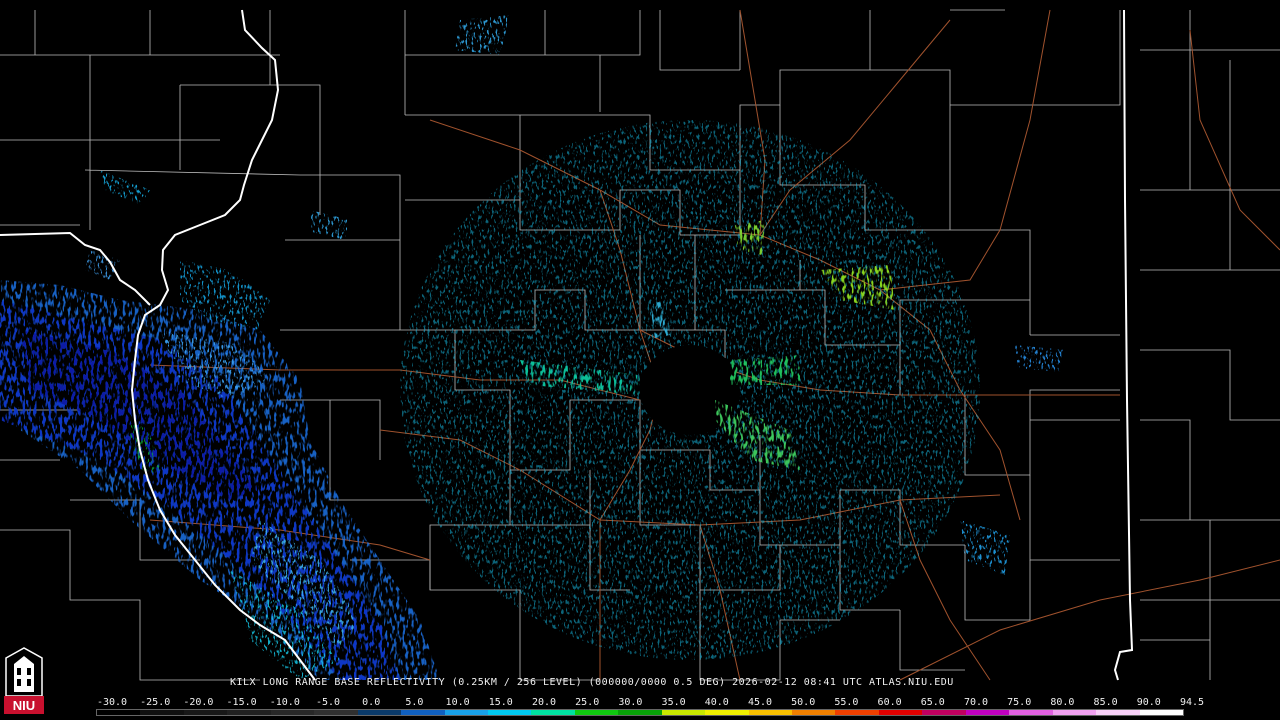 The image size is (1280, 720). What do you see at coordinates (1062, 702) in the screenshot?
I see `colorscale-label: 80.0` at bounding box center [1062, 702].